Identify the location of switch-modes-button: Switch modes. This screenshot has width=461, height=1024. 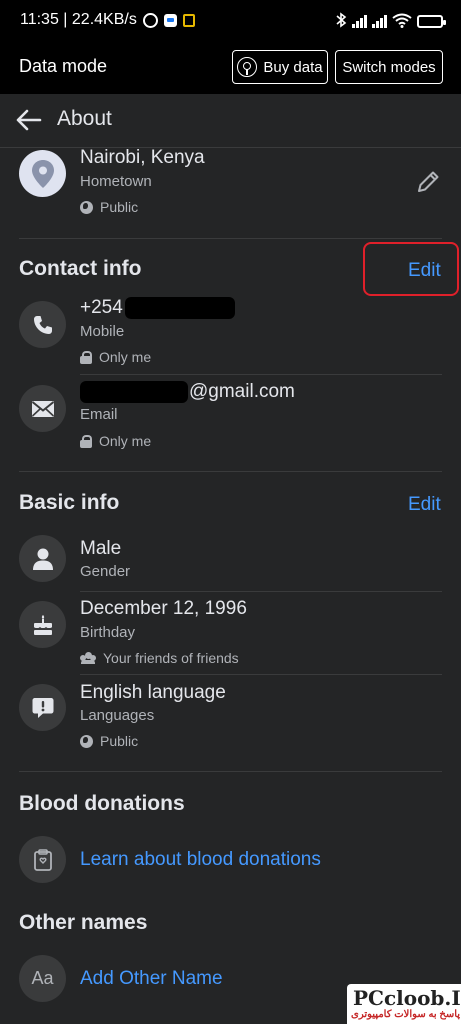
(389, 67).